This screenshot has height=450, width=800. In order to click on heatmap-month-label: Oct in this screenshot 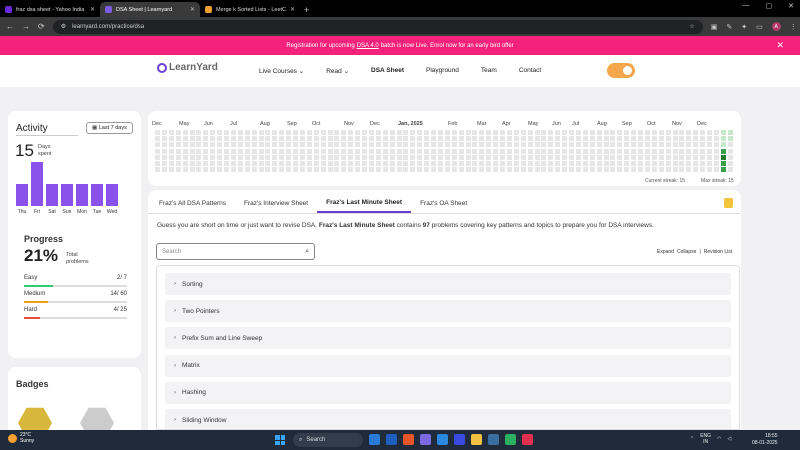, I will do `click(316, 124)`.